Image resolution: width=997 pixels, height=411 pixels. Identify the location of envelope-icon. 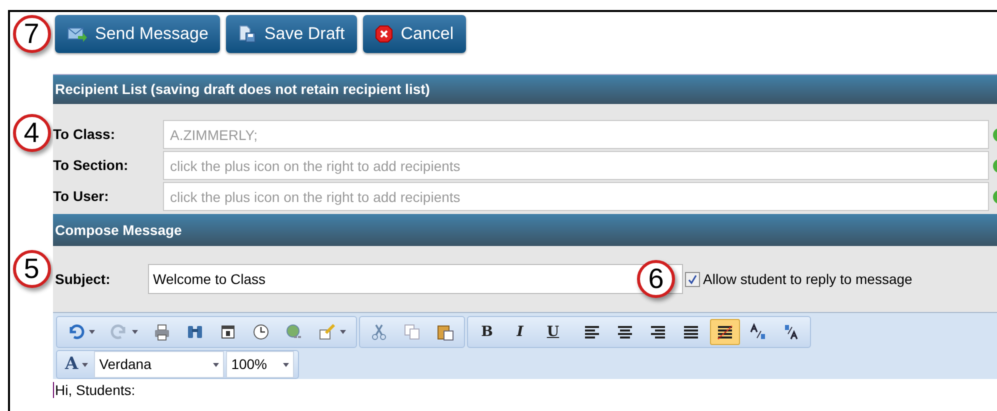
(77, 34).